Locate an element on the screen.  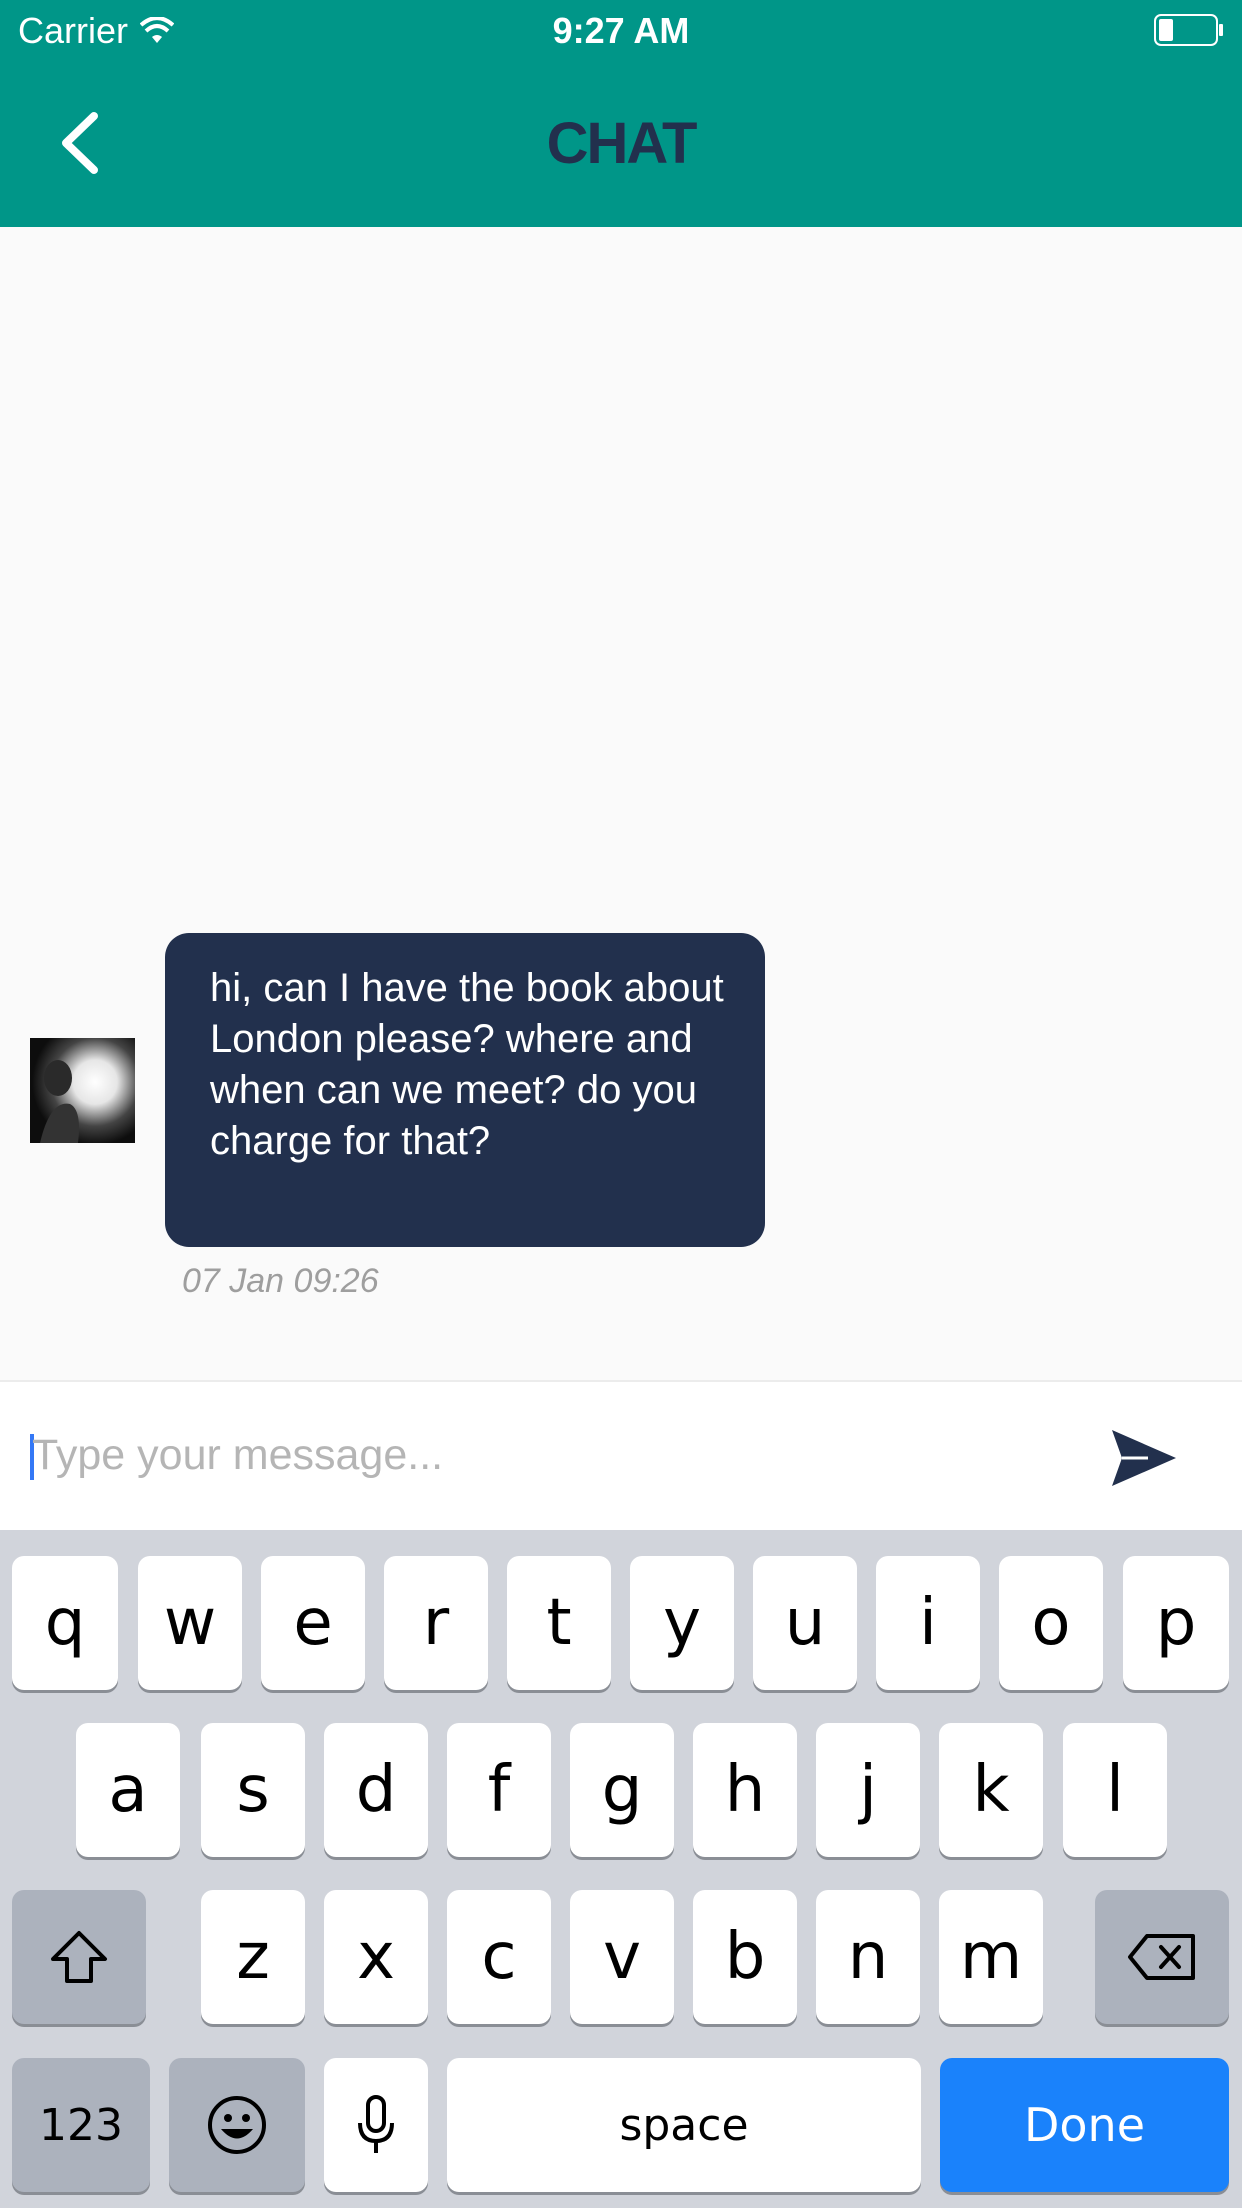
key-r: r is located at coordinates (436, 1623).